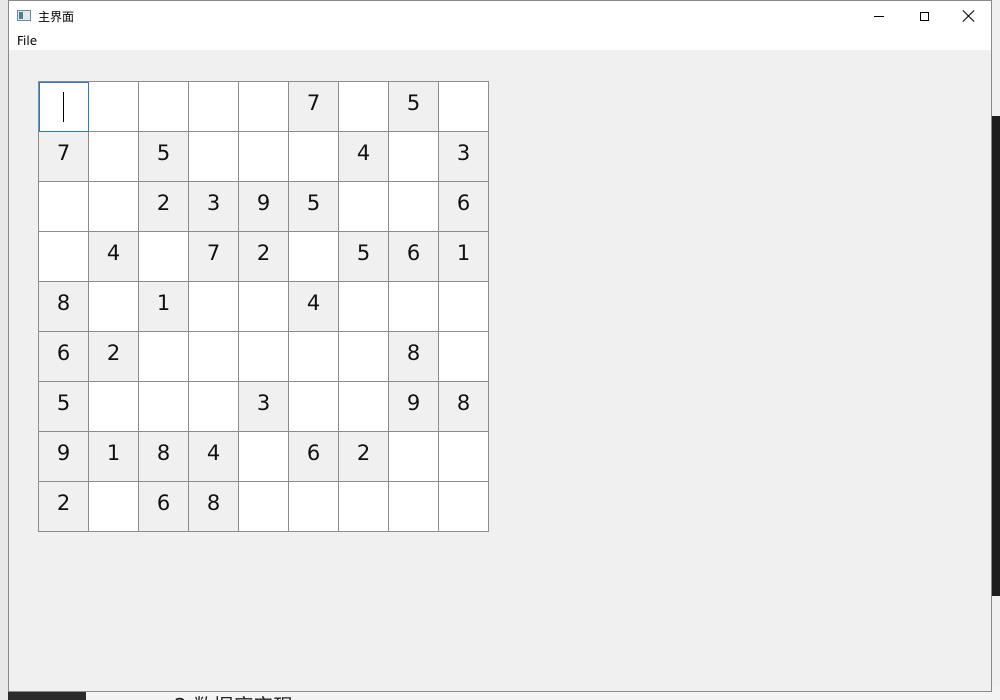 The height and width of the screenshot is (700, 1000). I want to click on sudoku-cell-r9c9, so click(464, 507).